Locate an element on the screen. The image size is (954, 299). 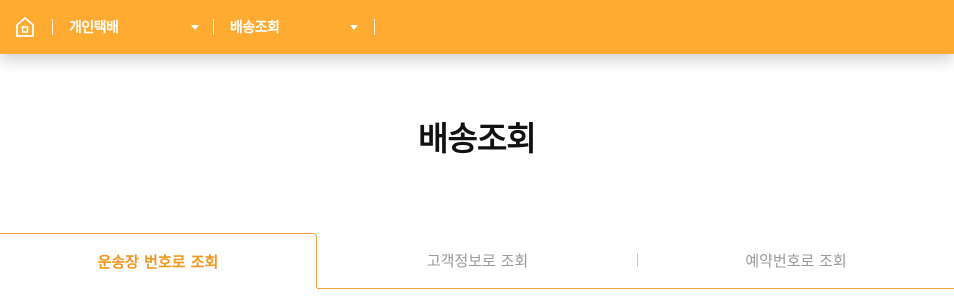
tab-customer-info: 고객정보로 조회 is located at coordinates (477, 260).